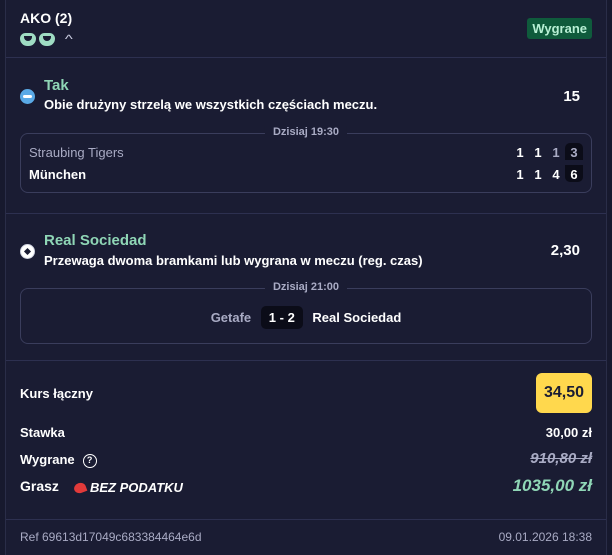  Describe the element at coordinates (69, 39) in the screenshot. I see `chevron-up-icon: ^` at that location.